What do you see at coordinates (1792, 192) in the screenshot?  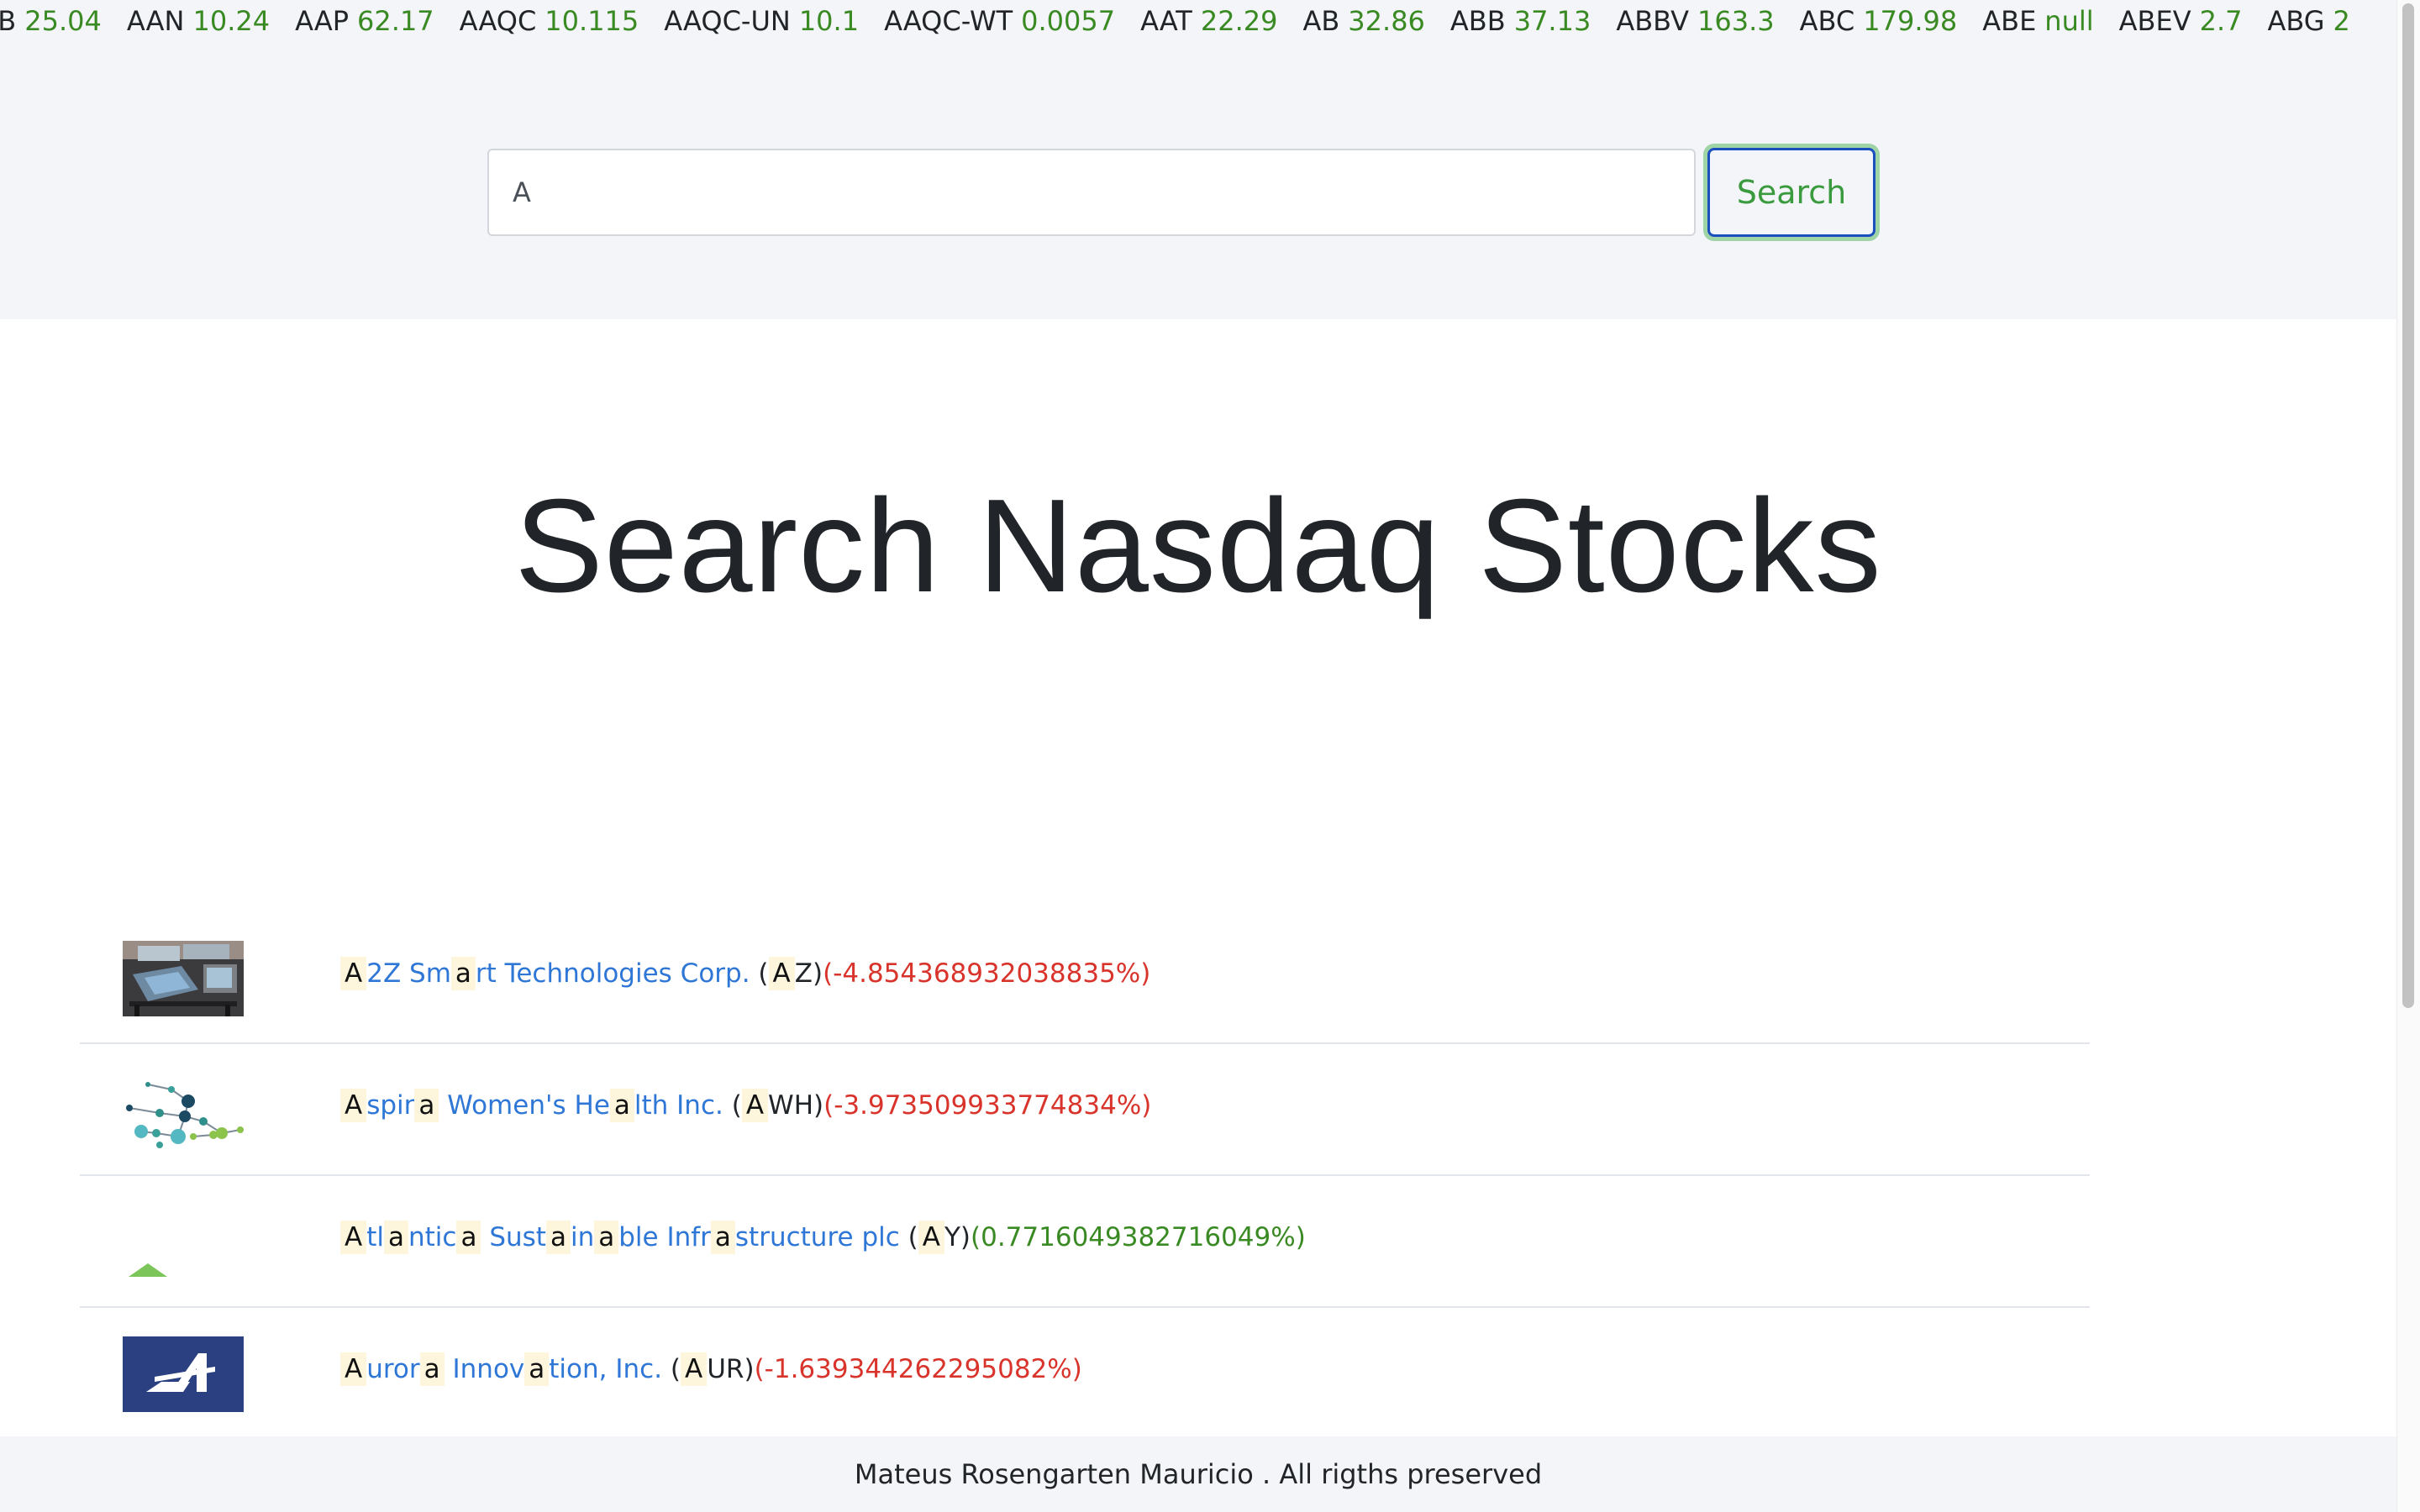 I see `search-button: Search` at bounding box center [1792, 192].